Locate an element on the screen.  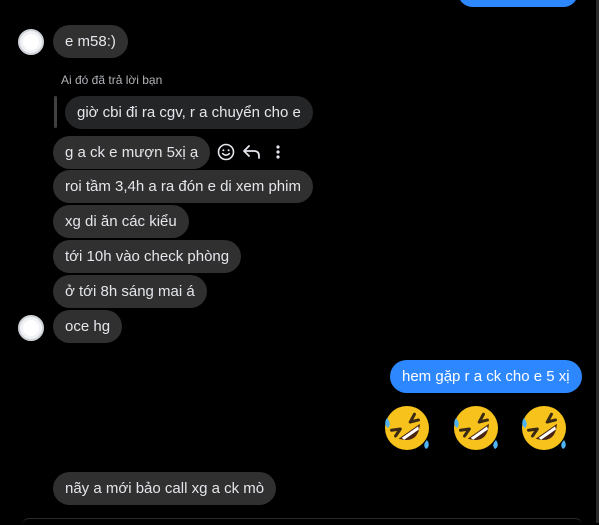
message-actions is located at coordinates (253, 152).